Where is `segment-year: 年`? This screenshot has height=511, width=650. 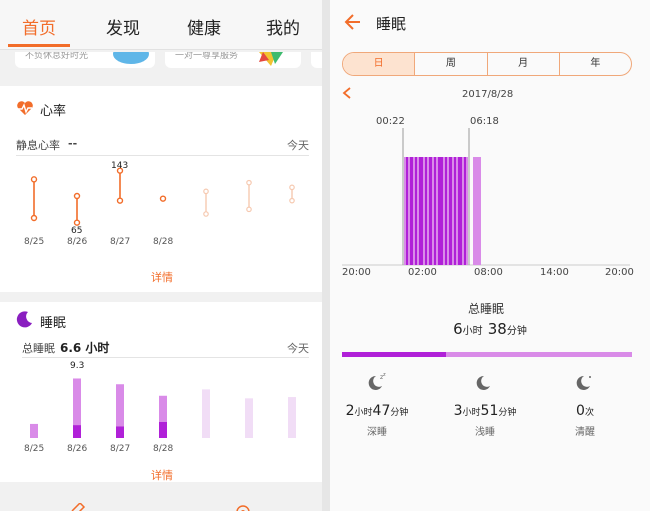
segment-year: 年 is located at coordinates (594, 64).